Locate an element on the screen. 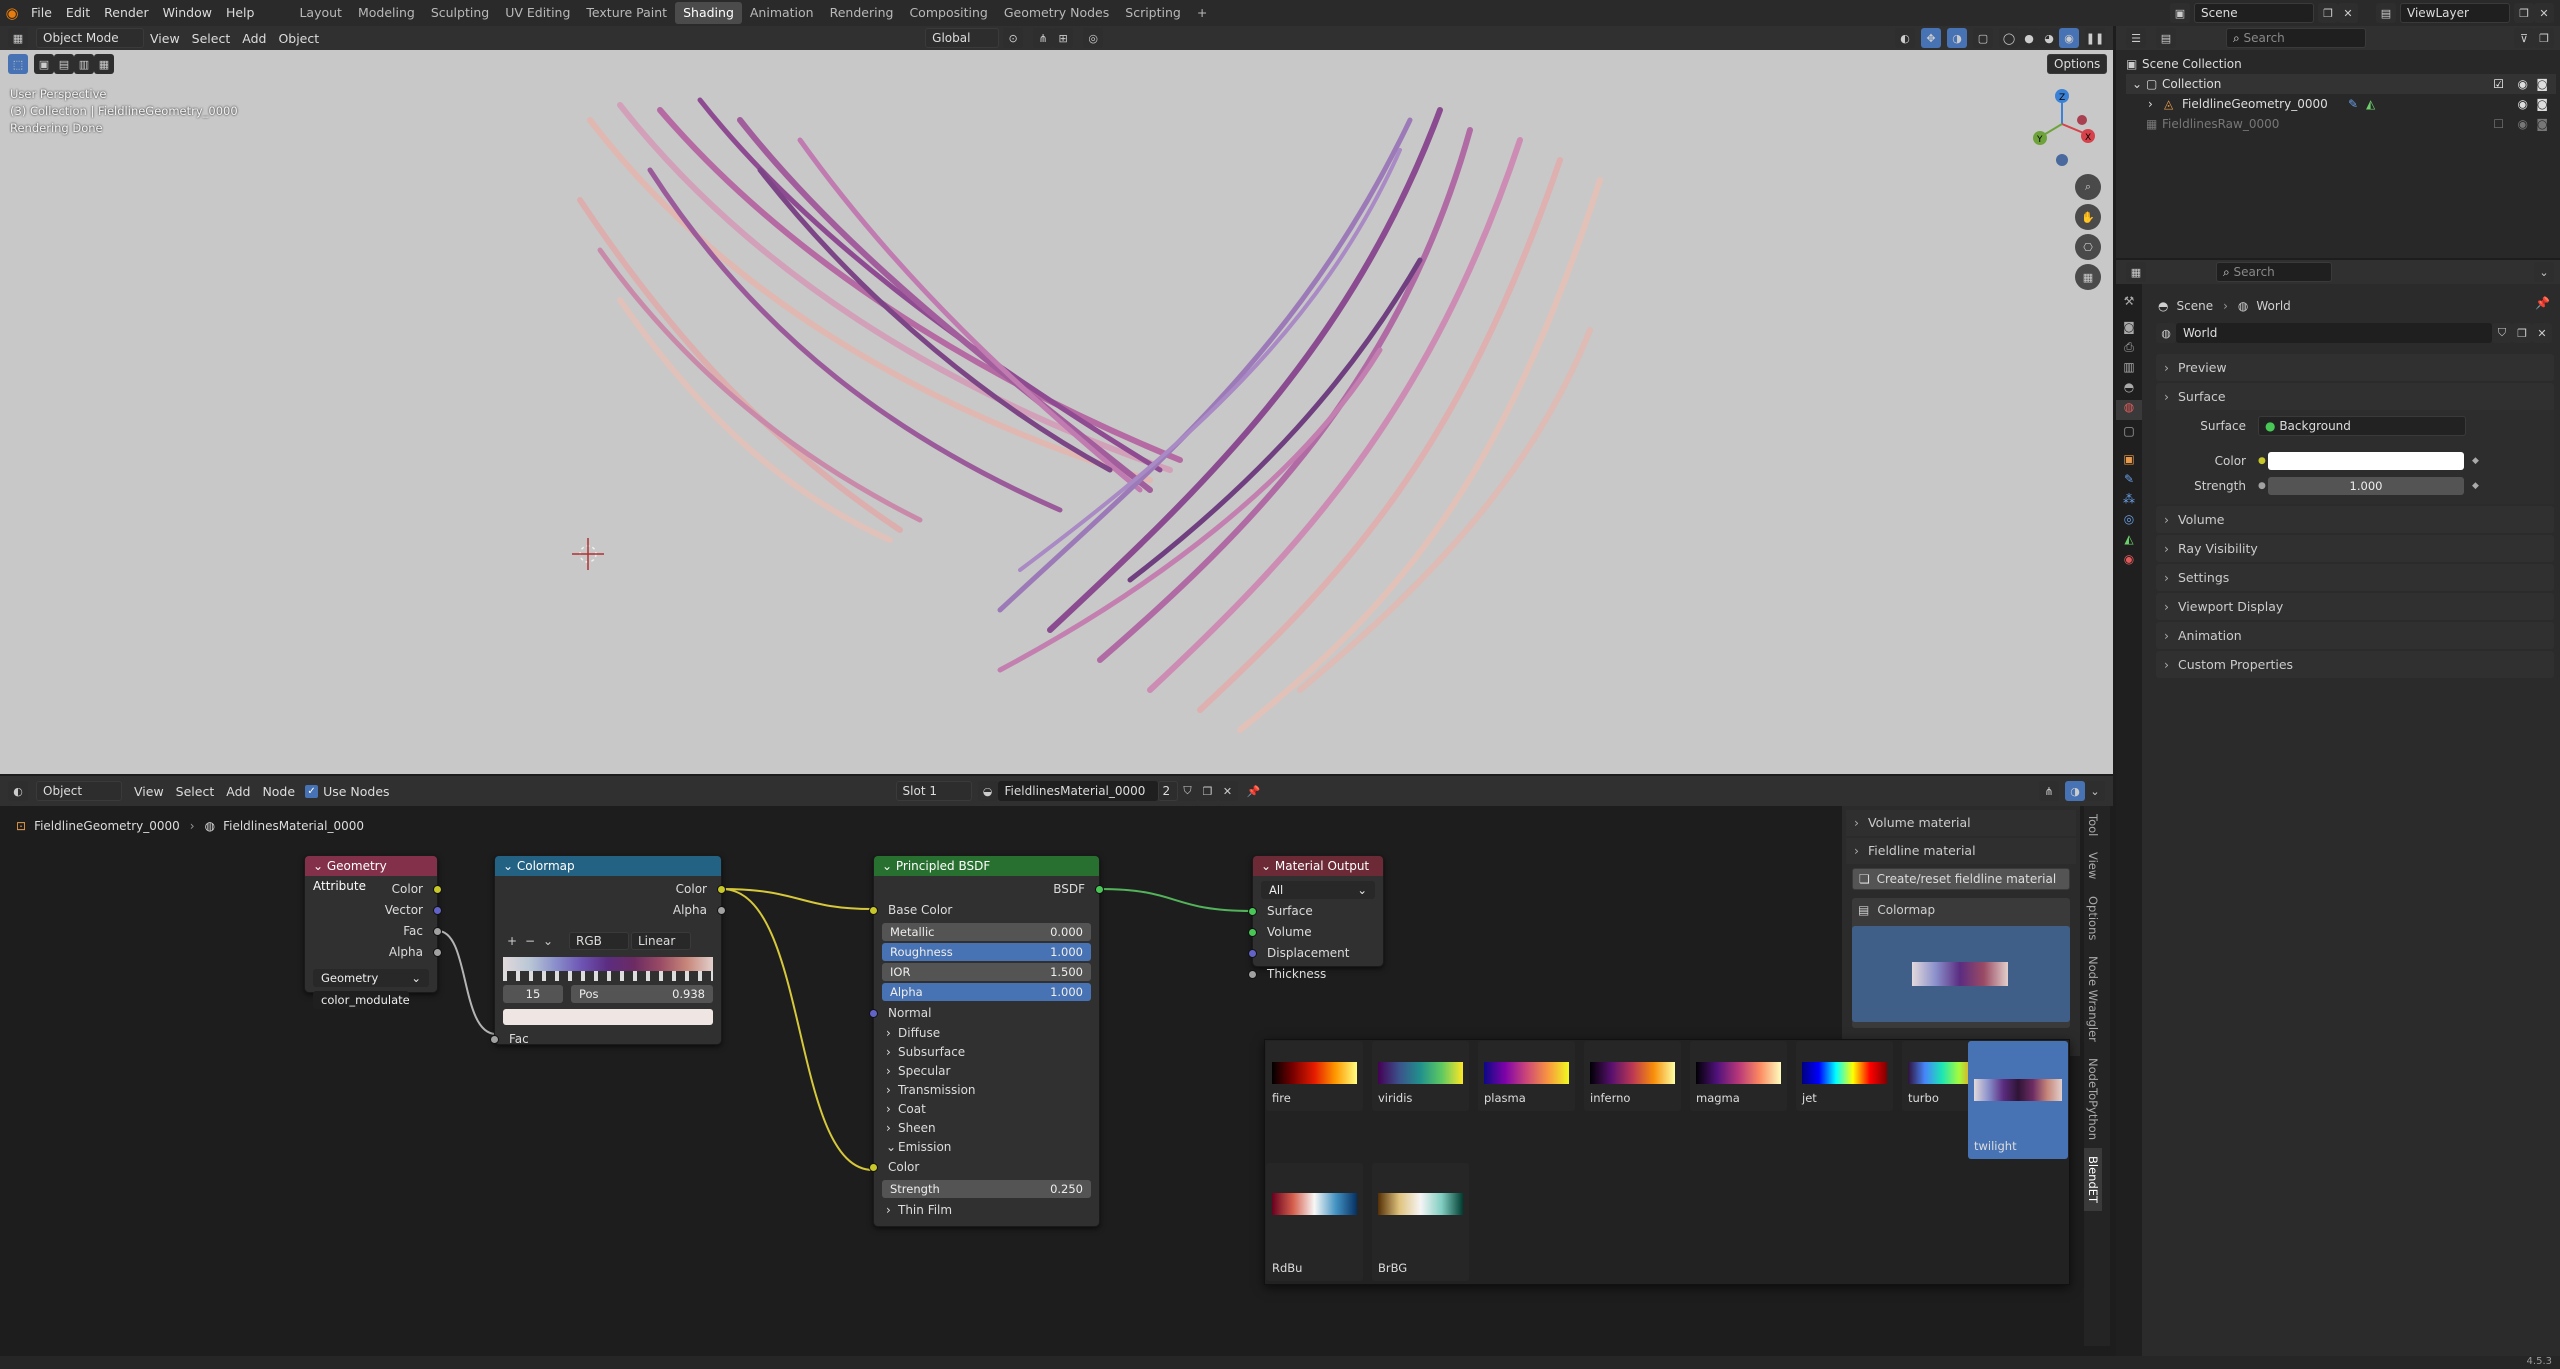 The height and width of the screenshot is (1369, 2560). camera-icon: ⎔ is located at coordinates (2088, 247).